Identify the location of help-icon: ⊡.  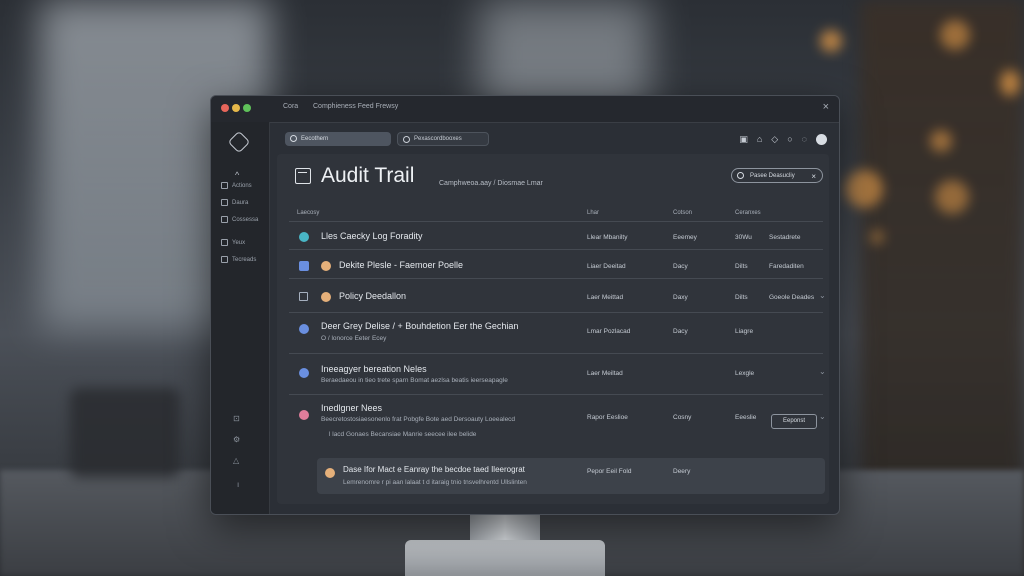
(236, 418).